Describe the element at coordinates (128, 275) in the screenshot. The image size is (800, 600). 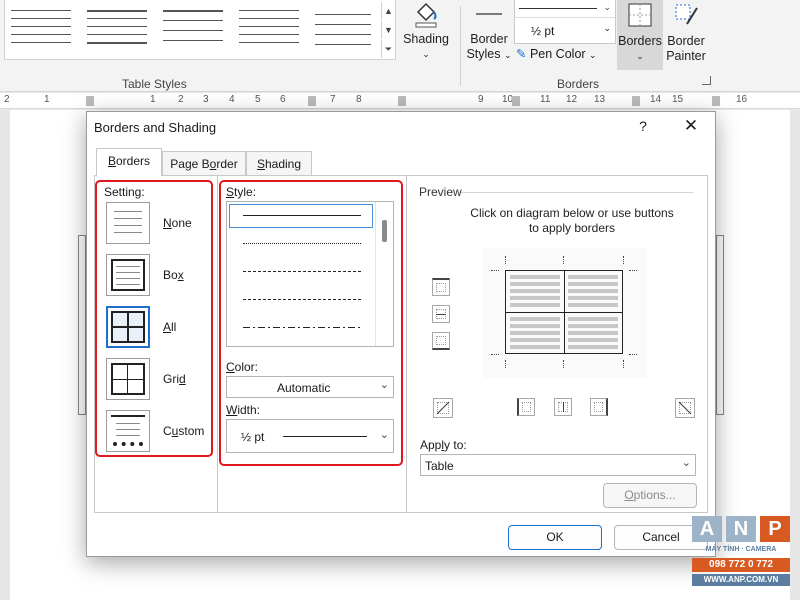
I see `setting-box-icon` at that location.